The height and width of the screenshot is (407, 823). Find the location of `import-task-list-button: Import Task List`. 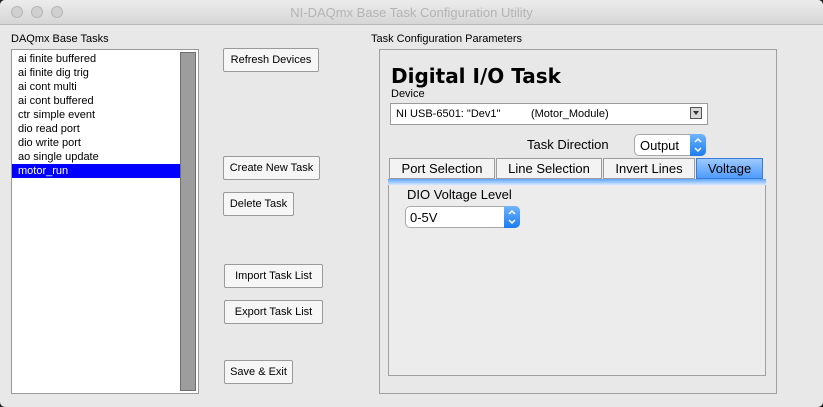

import-task-list-button: Import Task List is located at coordinates (273, 276).